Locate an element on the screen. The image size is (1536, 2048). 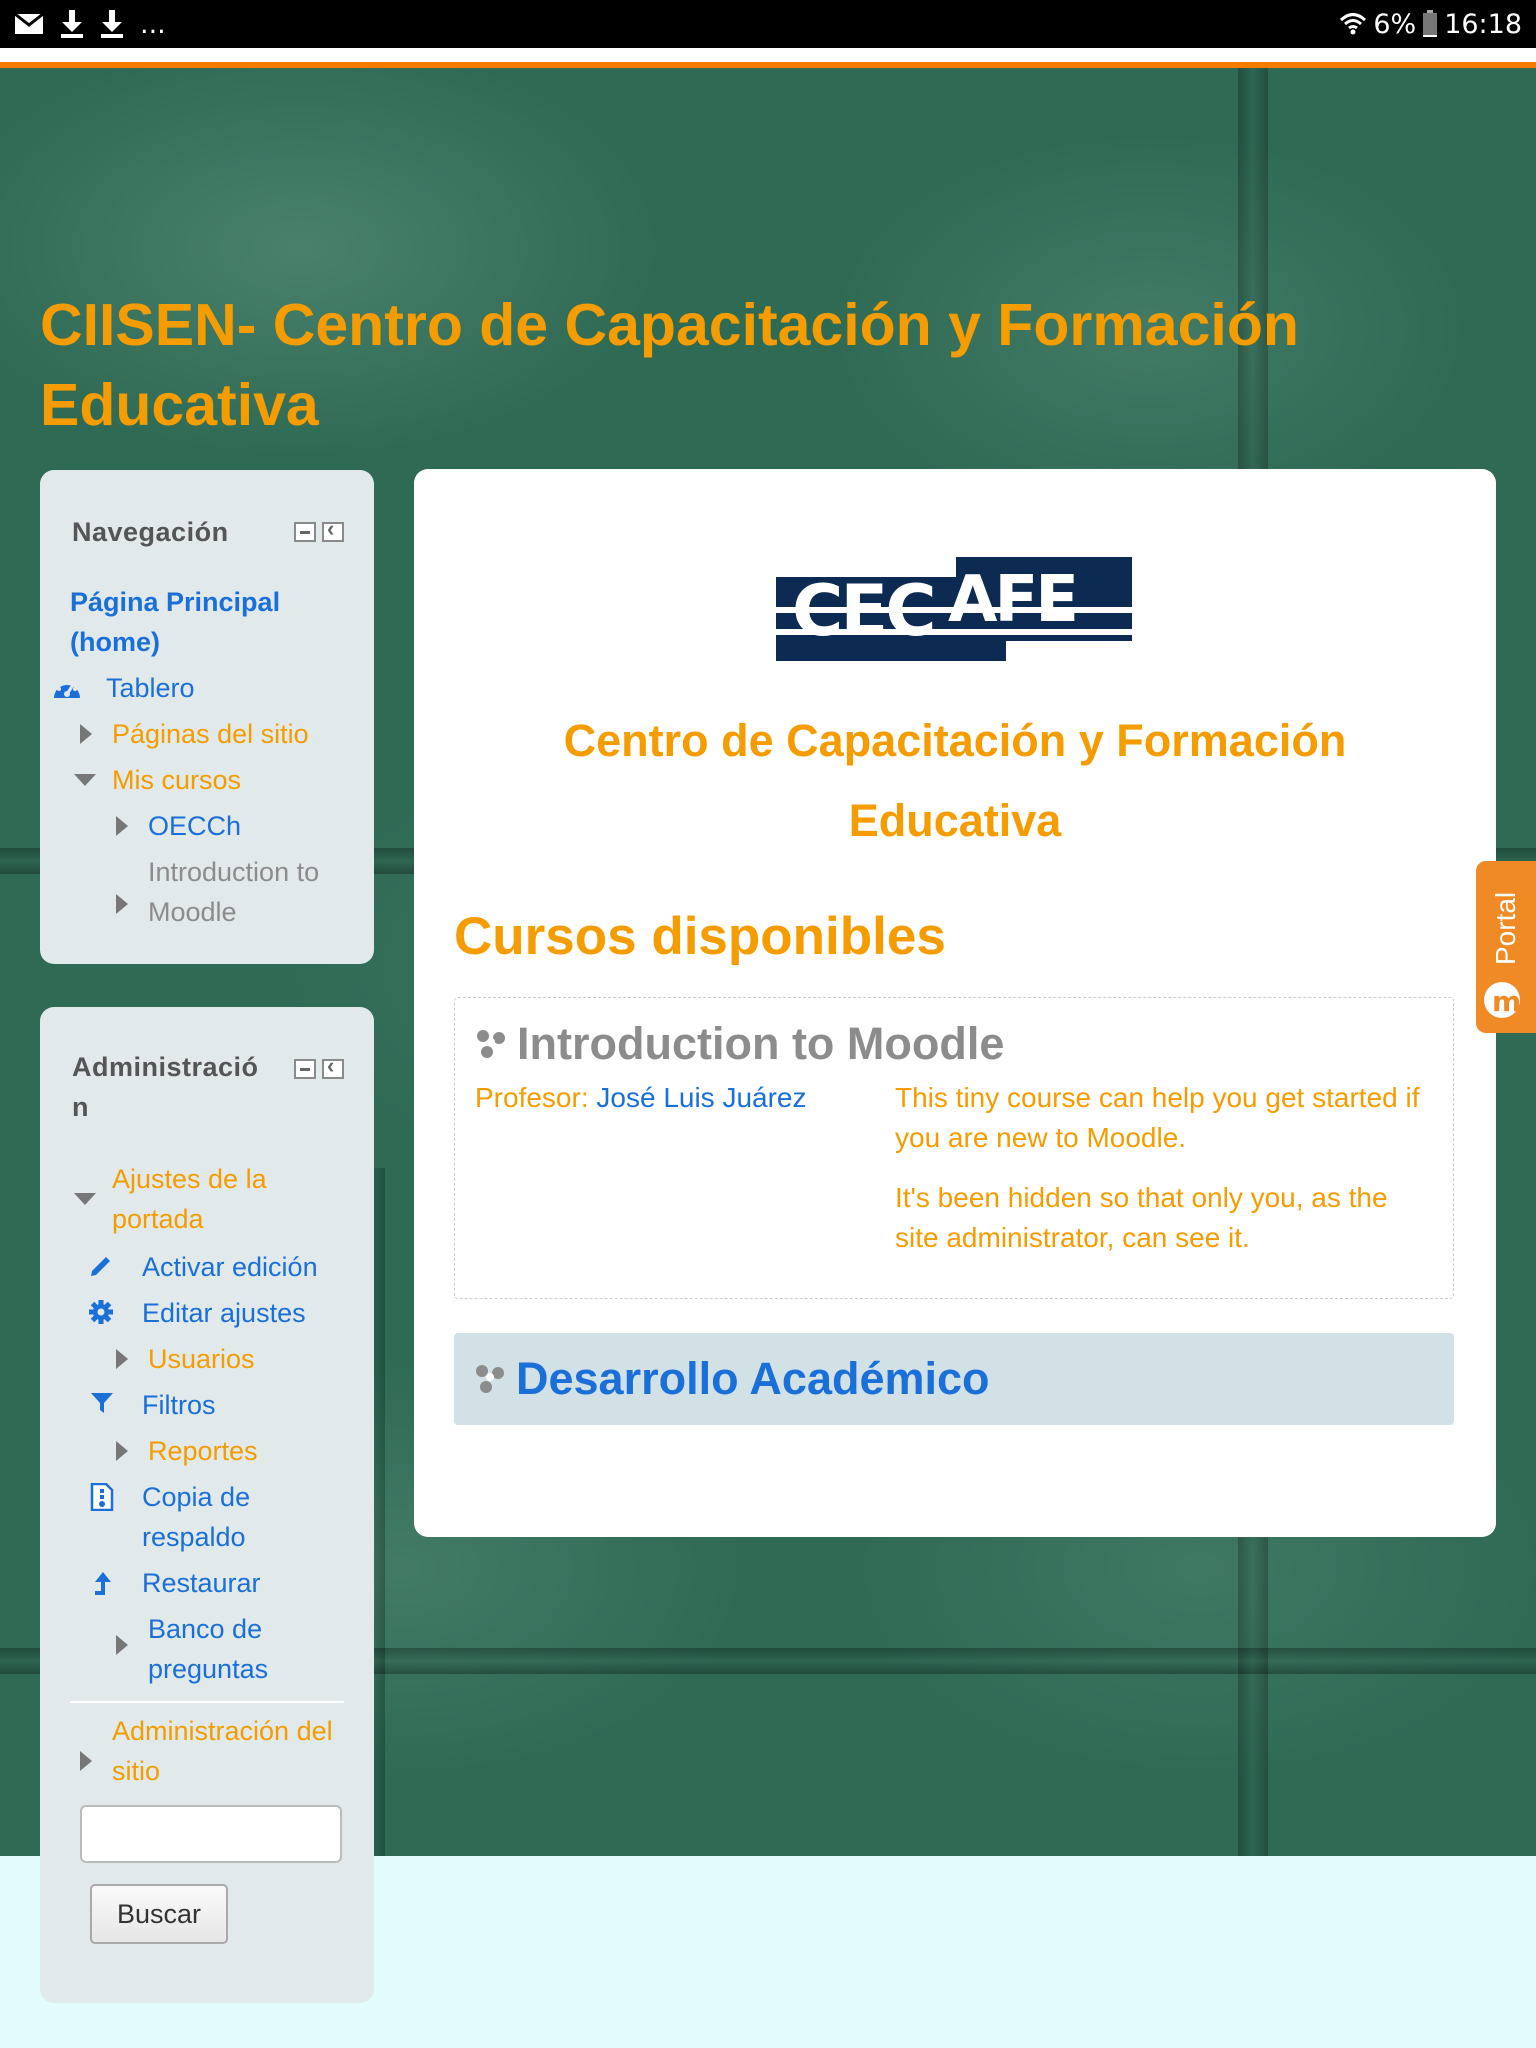
clock: 16:18 is located at coordinates (1483, 24).